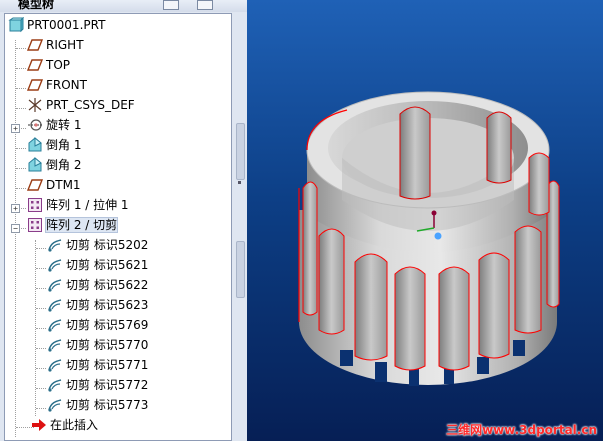 This screenshot has width=603, height=441. What do you see at coordinates (54, 125) in the screenshot?
I see `tree-item-revolve: 旋转 1` at bounding box center [54, 125].